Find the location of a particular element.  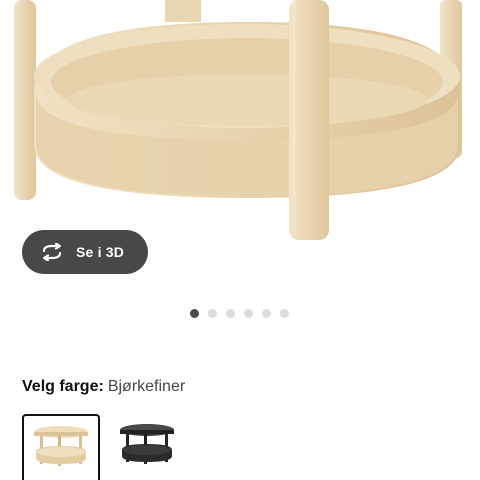

color-select-heading: Velg farge: Bjørkefiner is located at coordinates (103, 387).